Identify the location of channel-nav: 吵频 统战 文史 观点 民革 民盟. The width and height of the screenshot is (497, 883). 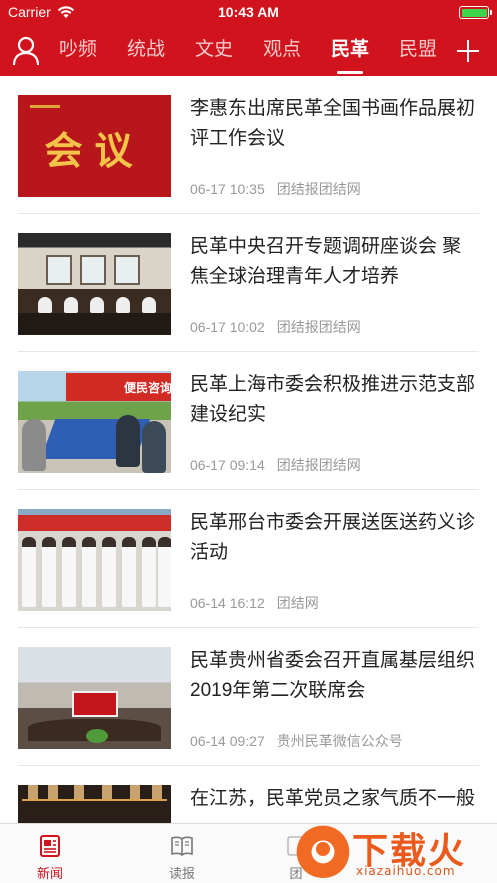
(248, 51).